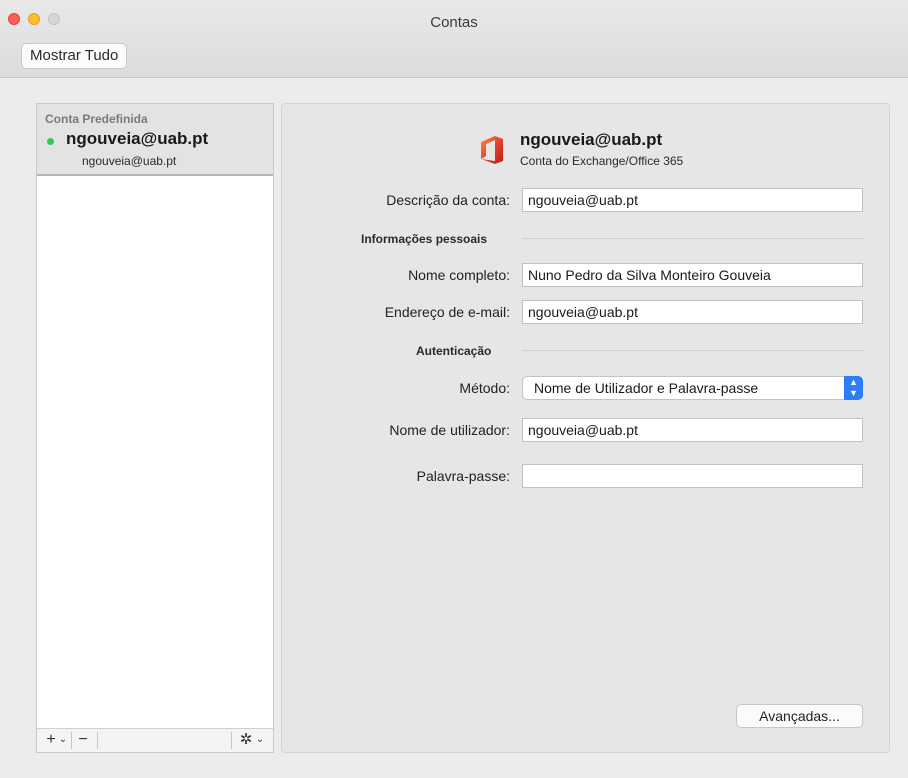  Describe the element at coordinates (137, 138) in the screenshot. I see `account-list-name: ngouveia@uab.pt` at that location.